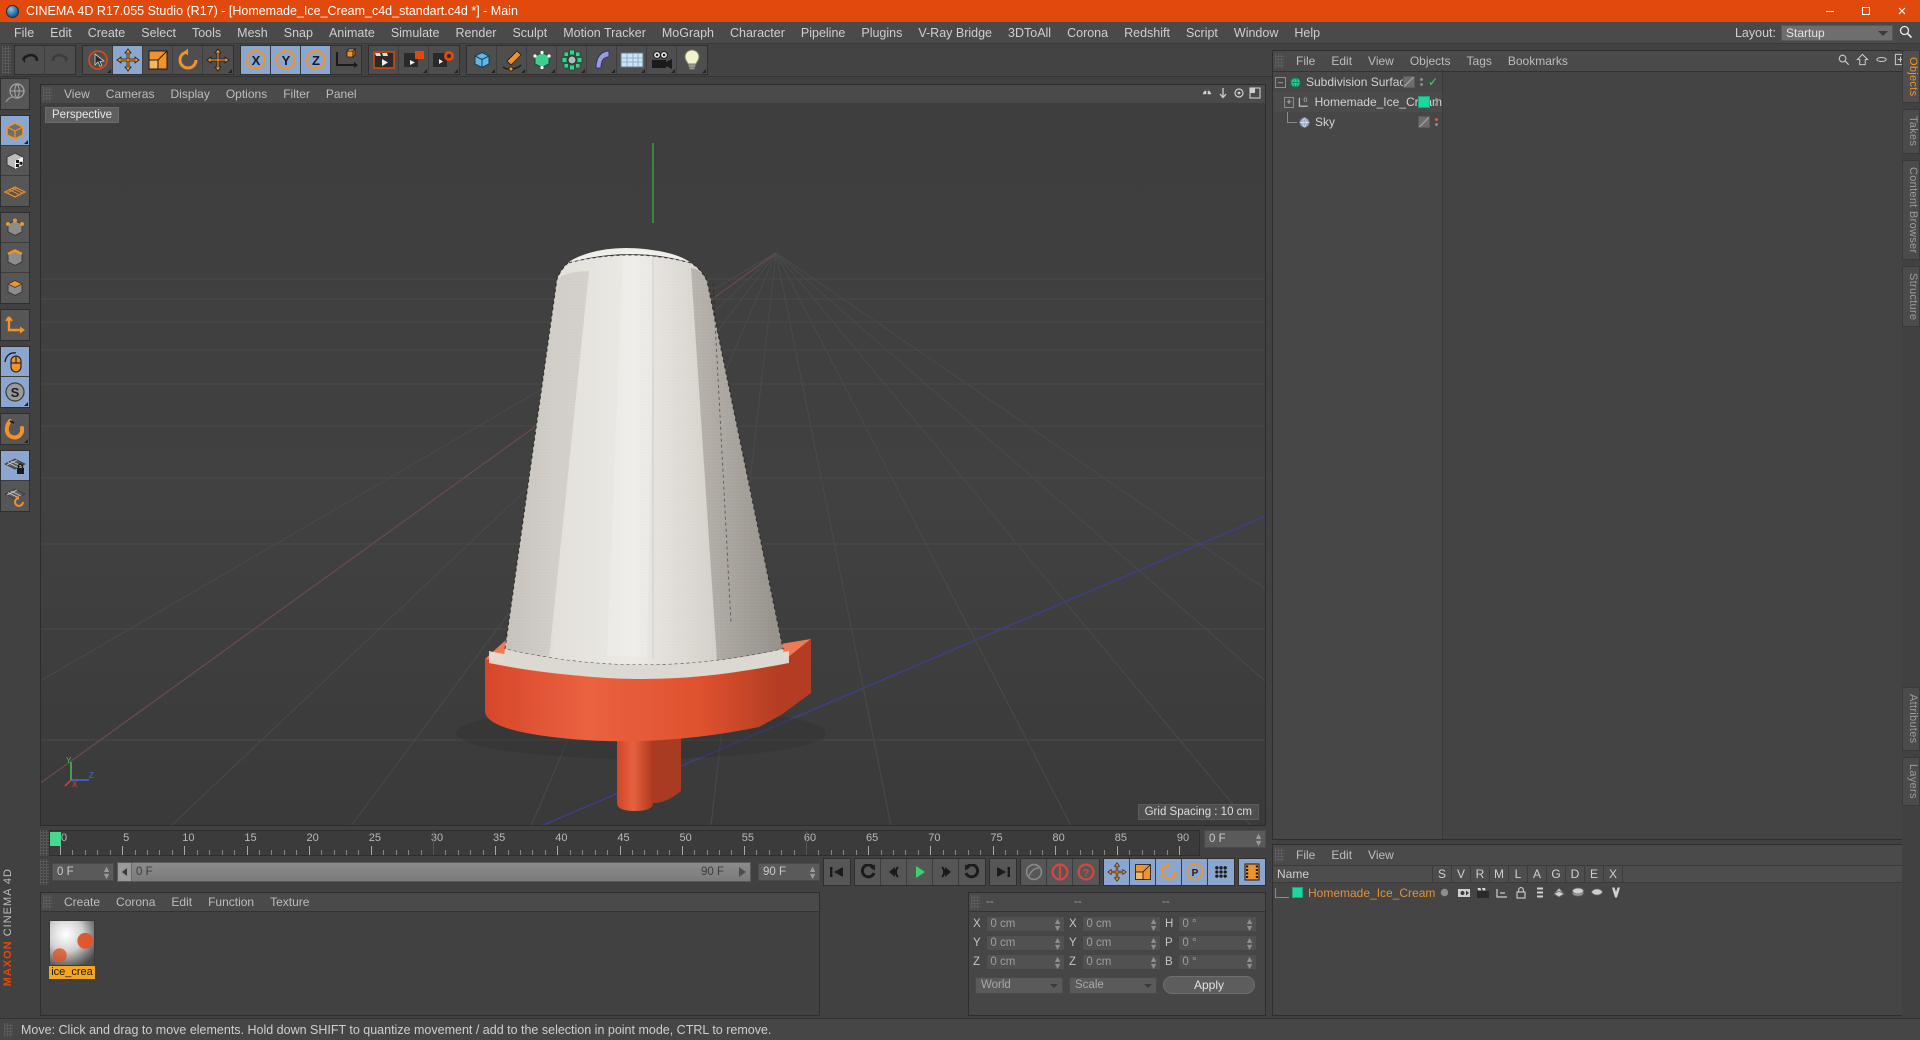 Image resolution: width=1920 pixels, height=1040 pixels. What do you see at coordinates (15, 496) in the screenshot?
I see `workplane-align-button` at bounding box center [15, 496].